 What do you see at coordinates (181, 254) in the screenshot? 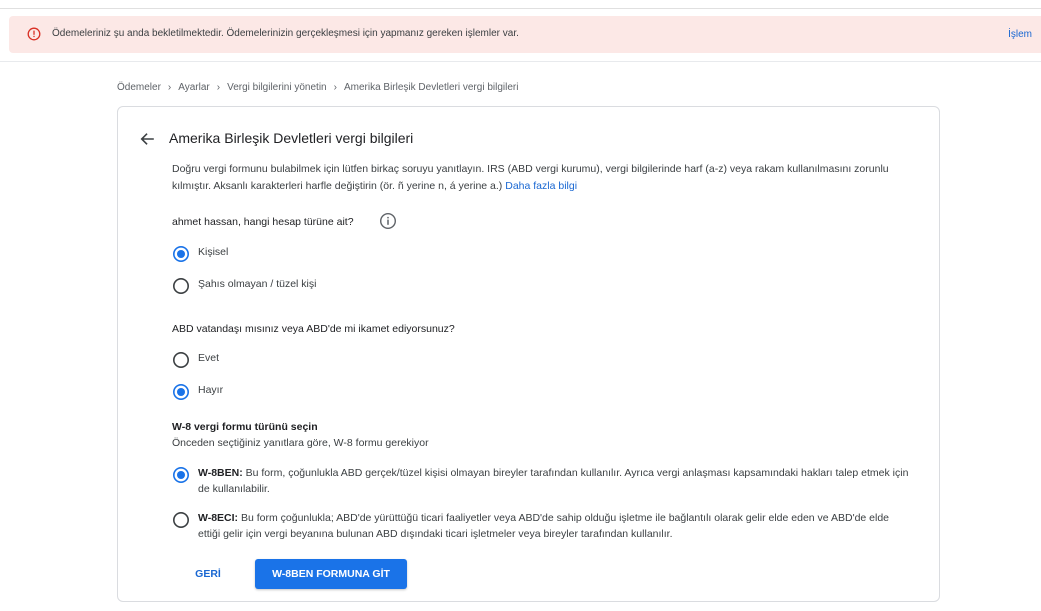
I see `radio-personal` at bounding box center [181, 254].